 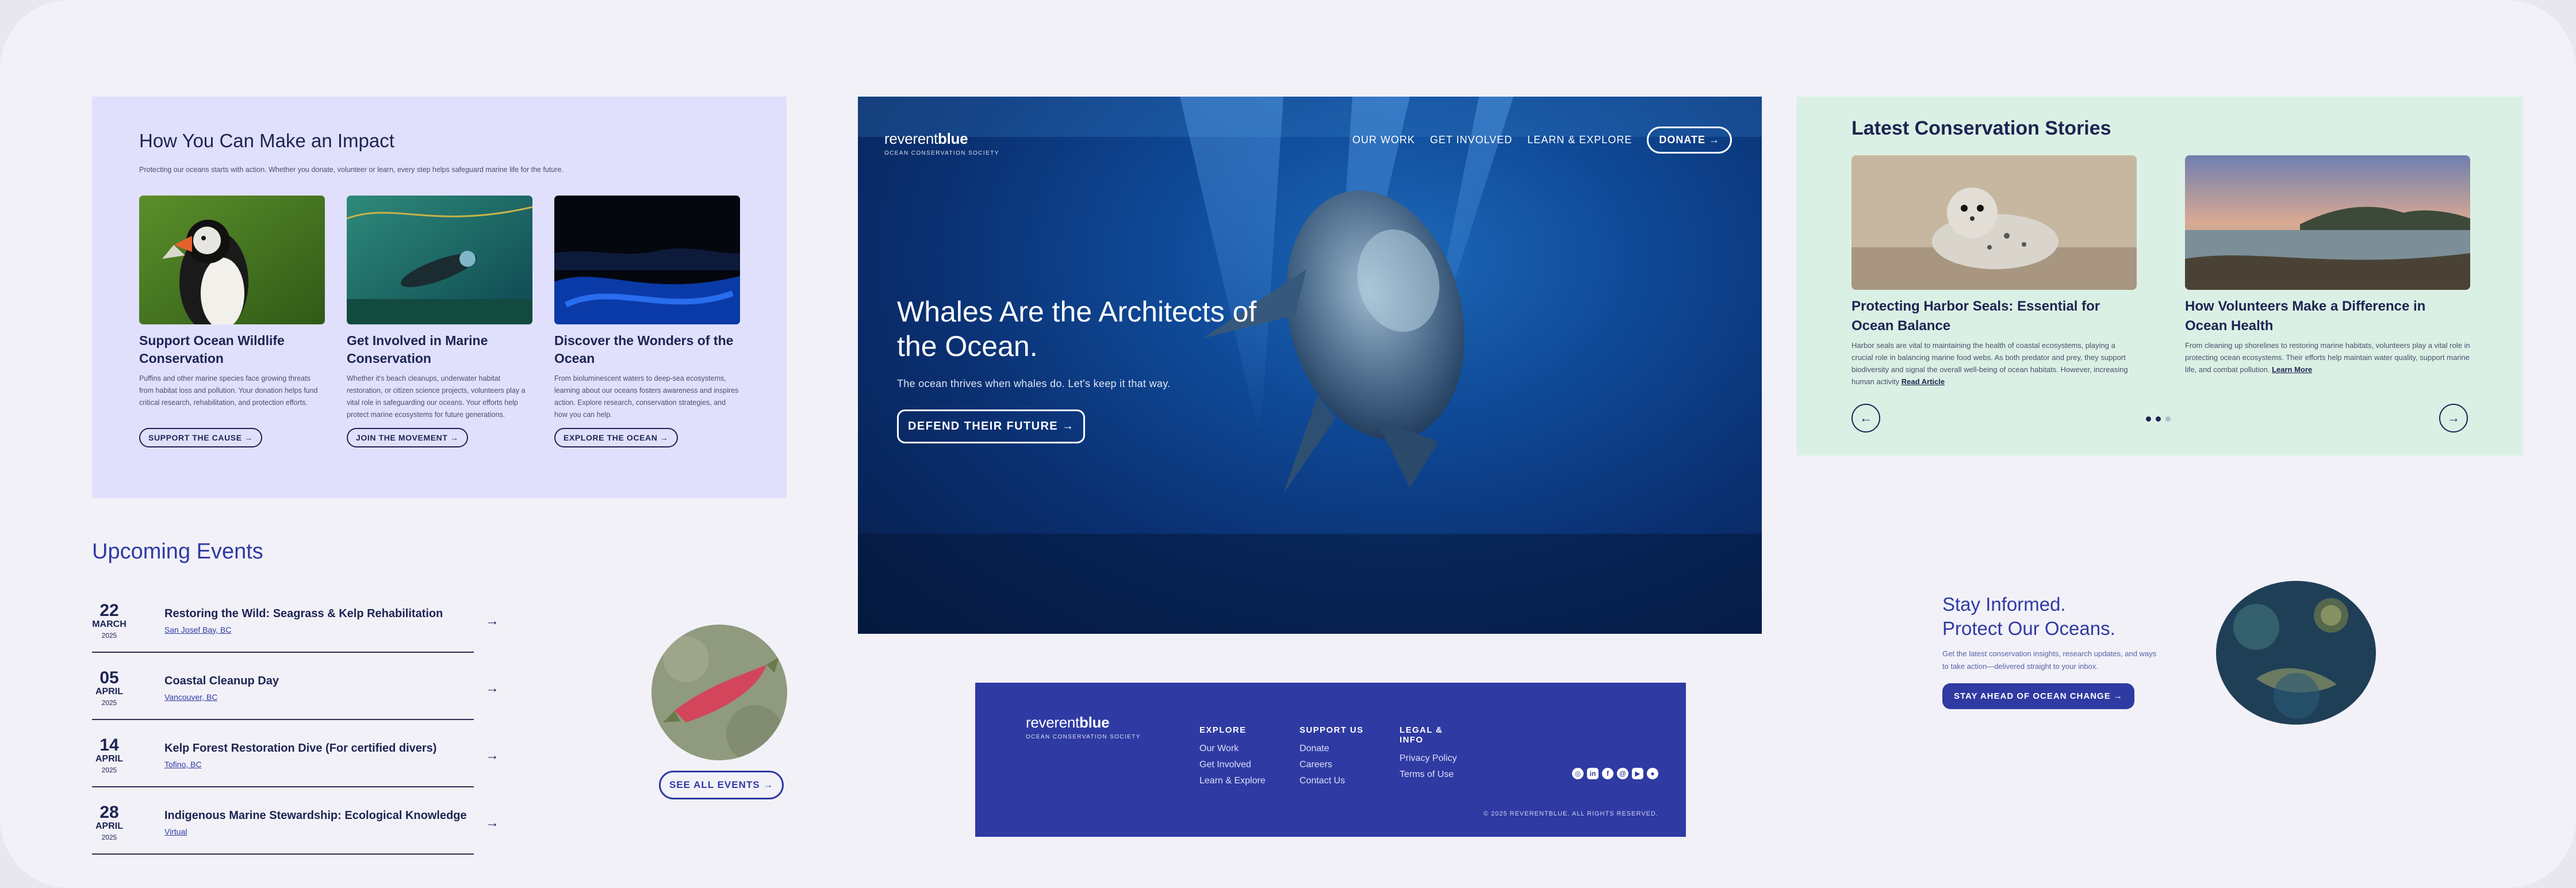 I want to click on instagram-icon: ◎, so click(x=1578, y=774).